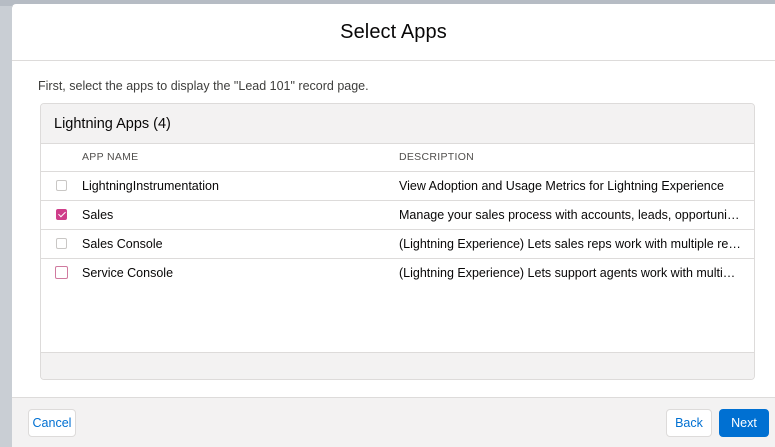 The image size is (775, 447). What do you see at coordinates (61, 273) in the screenshot?
I see `row-checkbox-focused` at bounding box center [61, 273].